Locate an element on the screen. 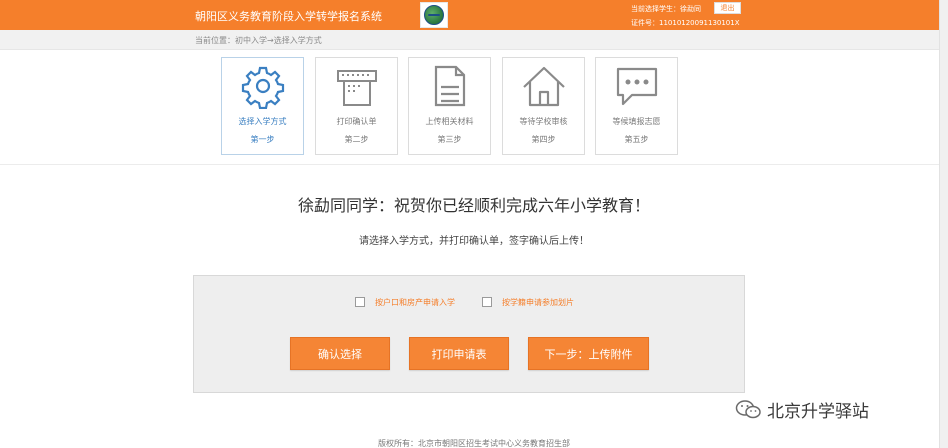 The width and height of the screenshot is (948, 448). watermark: 北京升学驿站 is located at coordinates (802, 409).